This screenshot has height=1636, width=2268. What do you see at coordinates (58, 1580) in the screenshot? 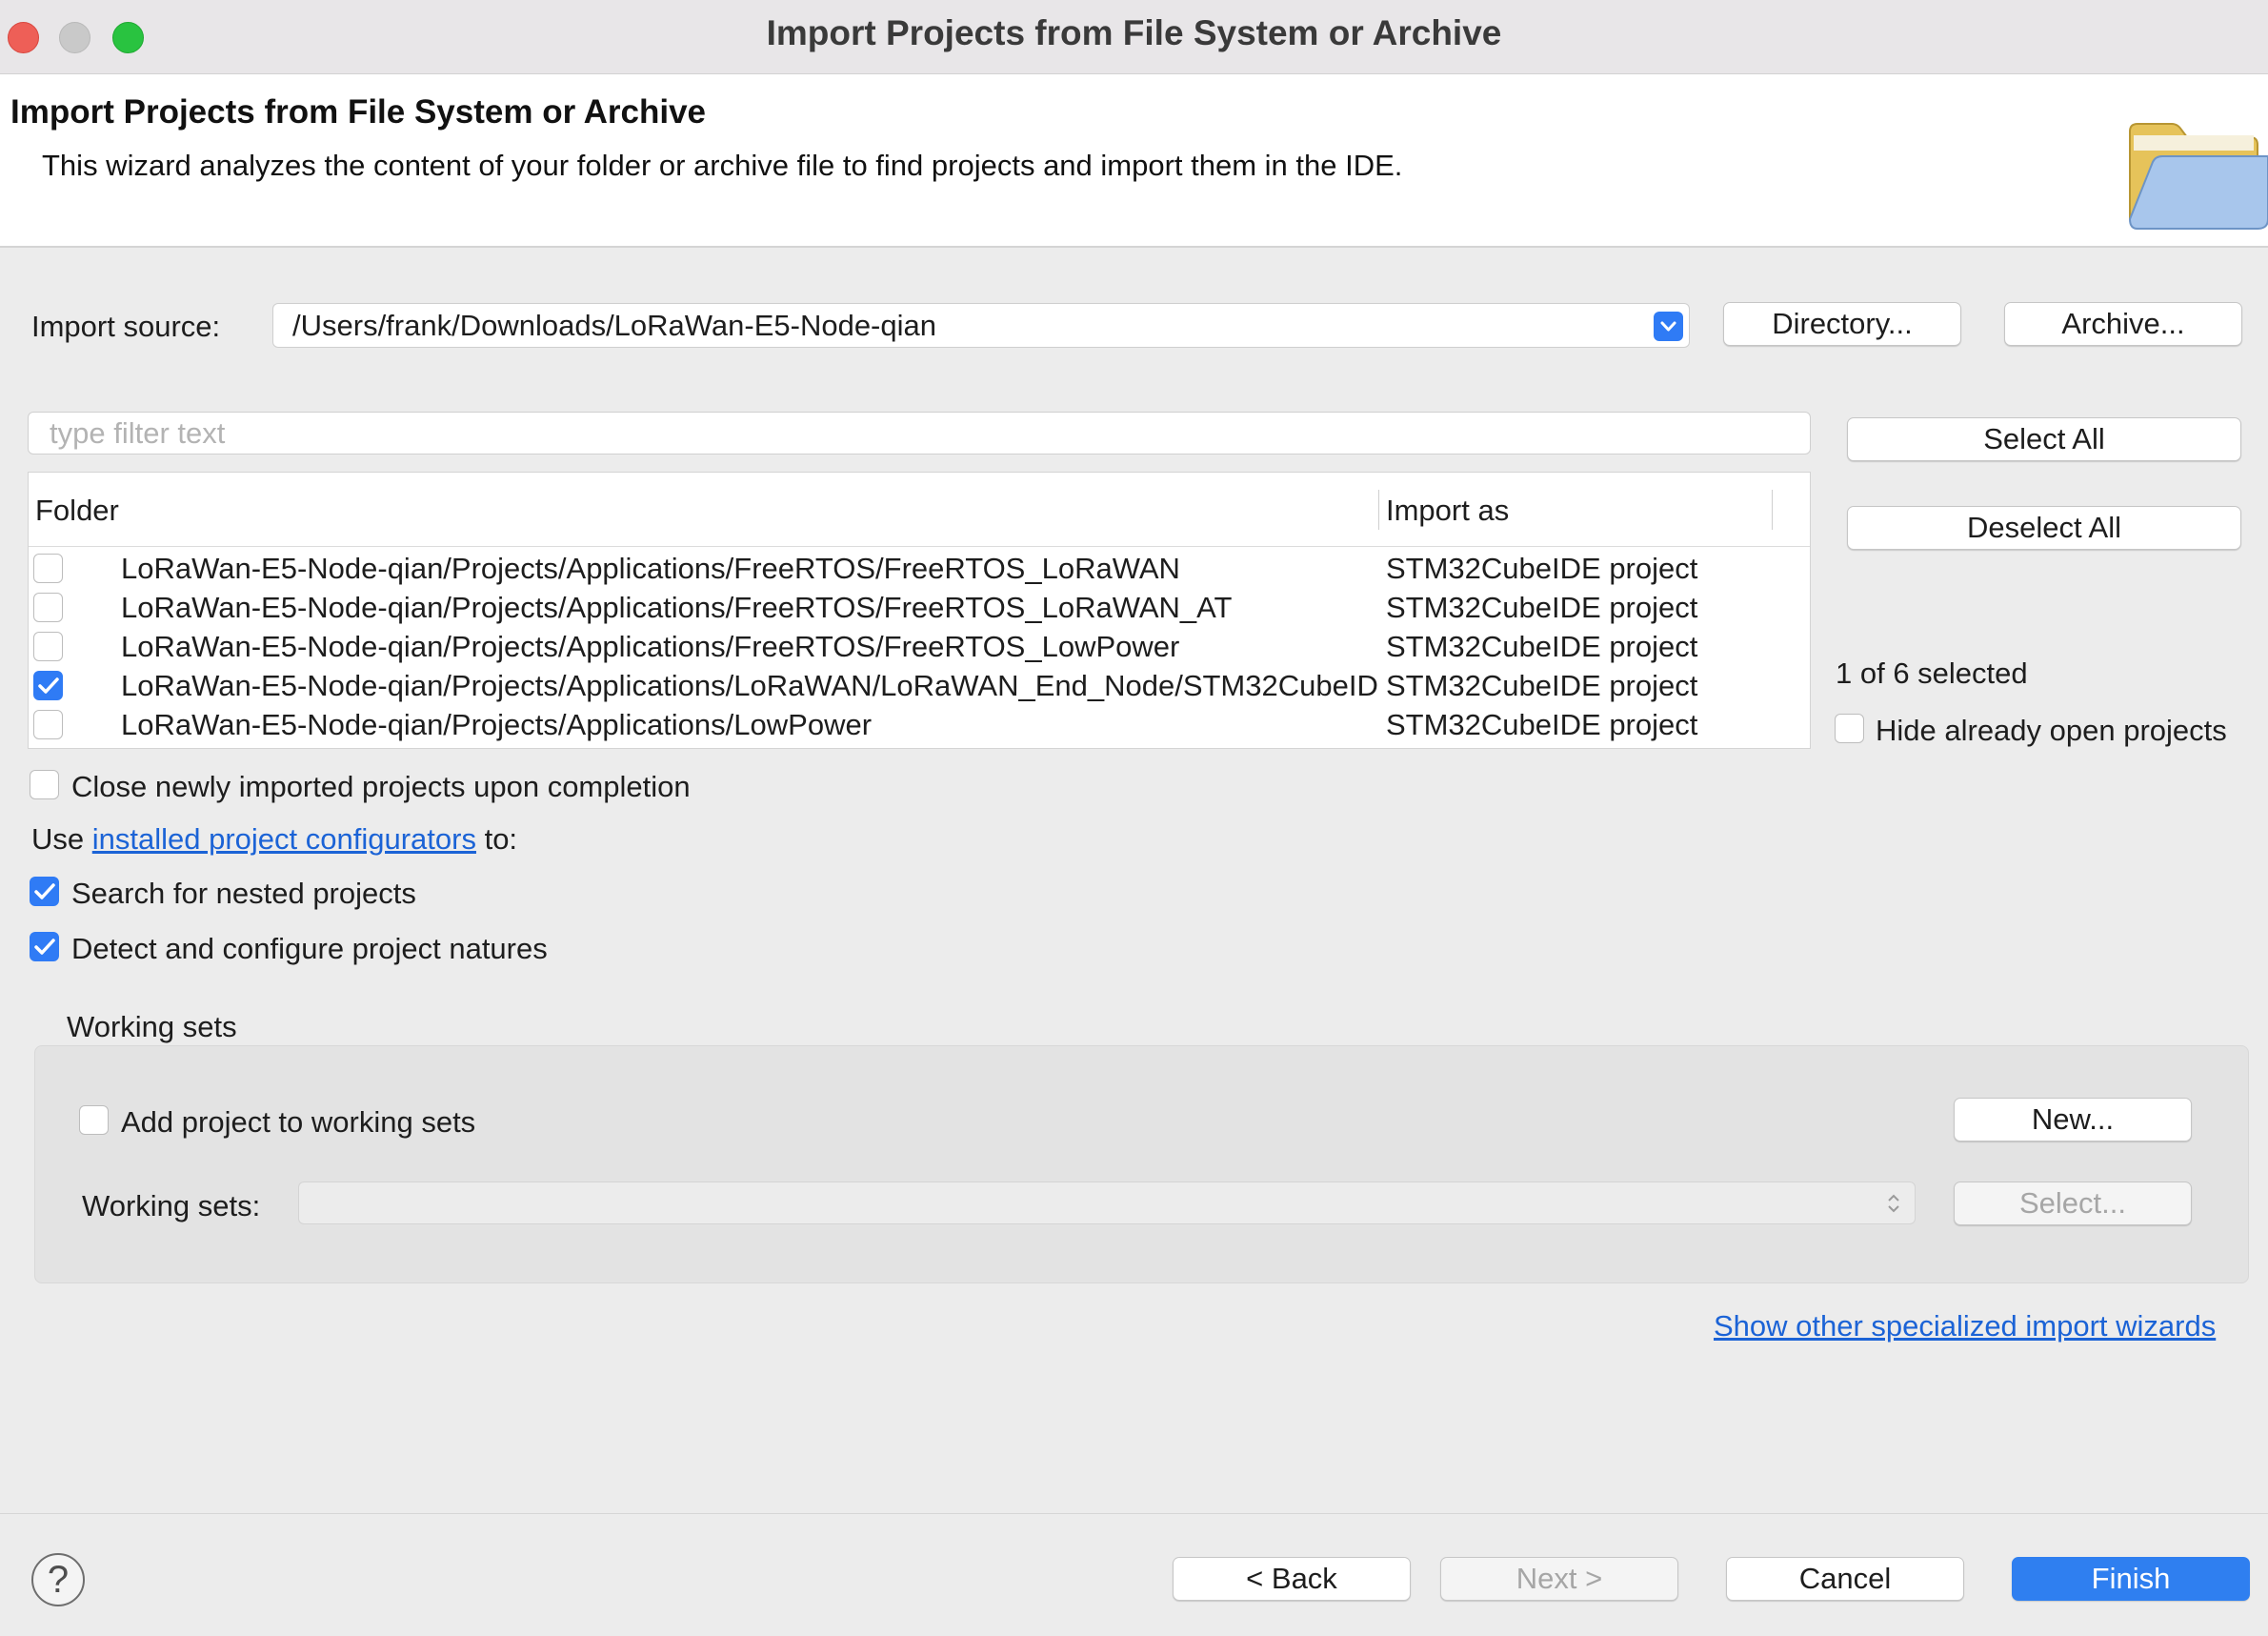
I see `help-icon: ?` at bounding box center [58, 1580].